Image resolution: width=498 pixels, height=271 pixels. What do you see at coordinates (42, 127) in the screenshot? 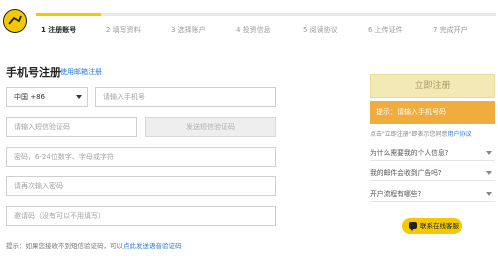
I see `sms-code-placeholder: 请输入短信验证码` at bounding box center [42, 127].